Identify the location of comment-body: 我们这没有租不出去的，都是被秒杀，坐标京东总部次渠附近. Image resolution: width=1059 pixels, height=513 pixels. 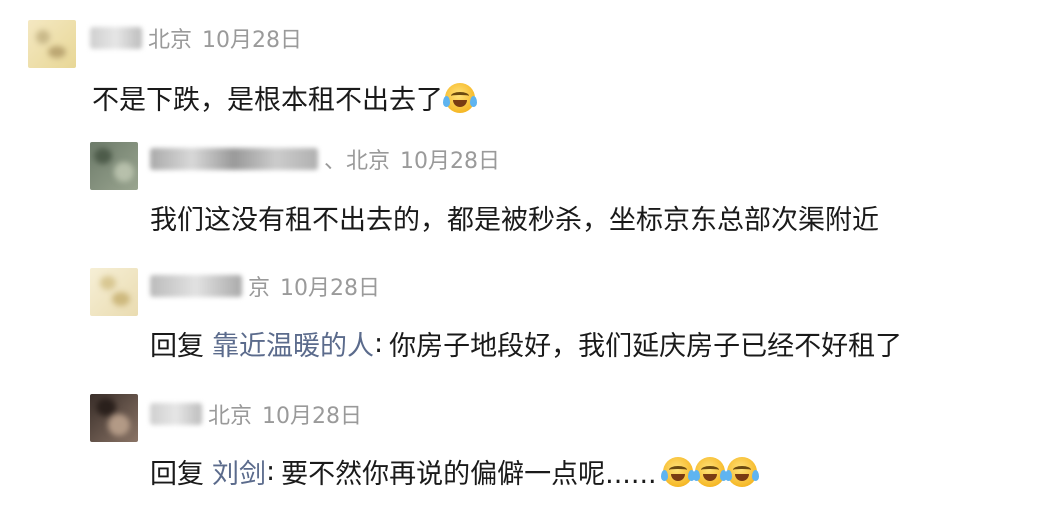
(514, 220).